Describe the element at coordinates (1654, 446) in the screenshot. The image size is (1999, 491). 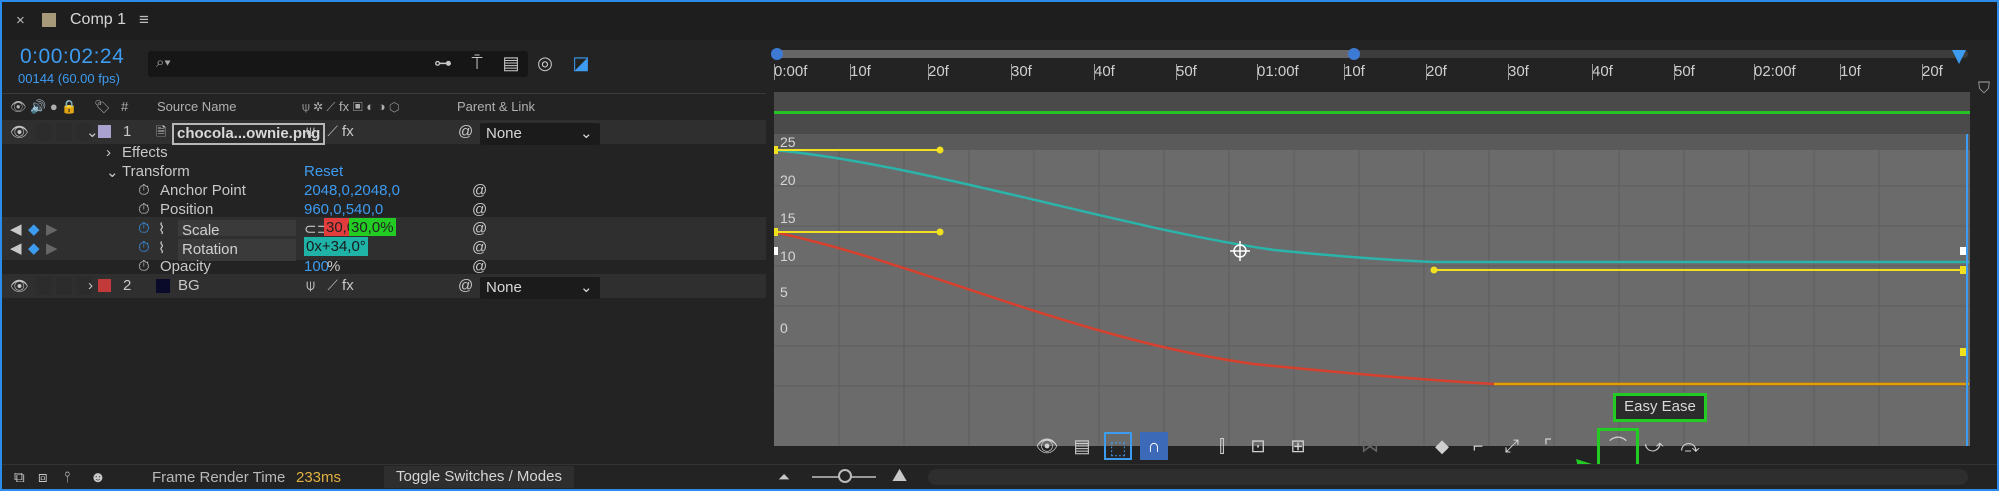
I see `easy-ease-in-icon: ⤻` at that location.